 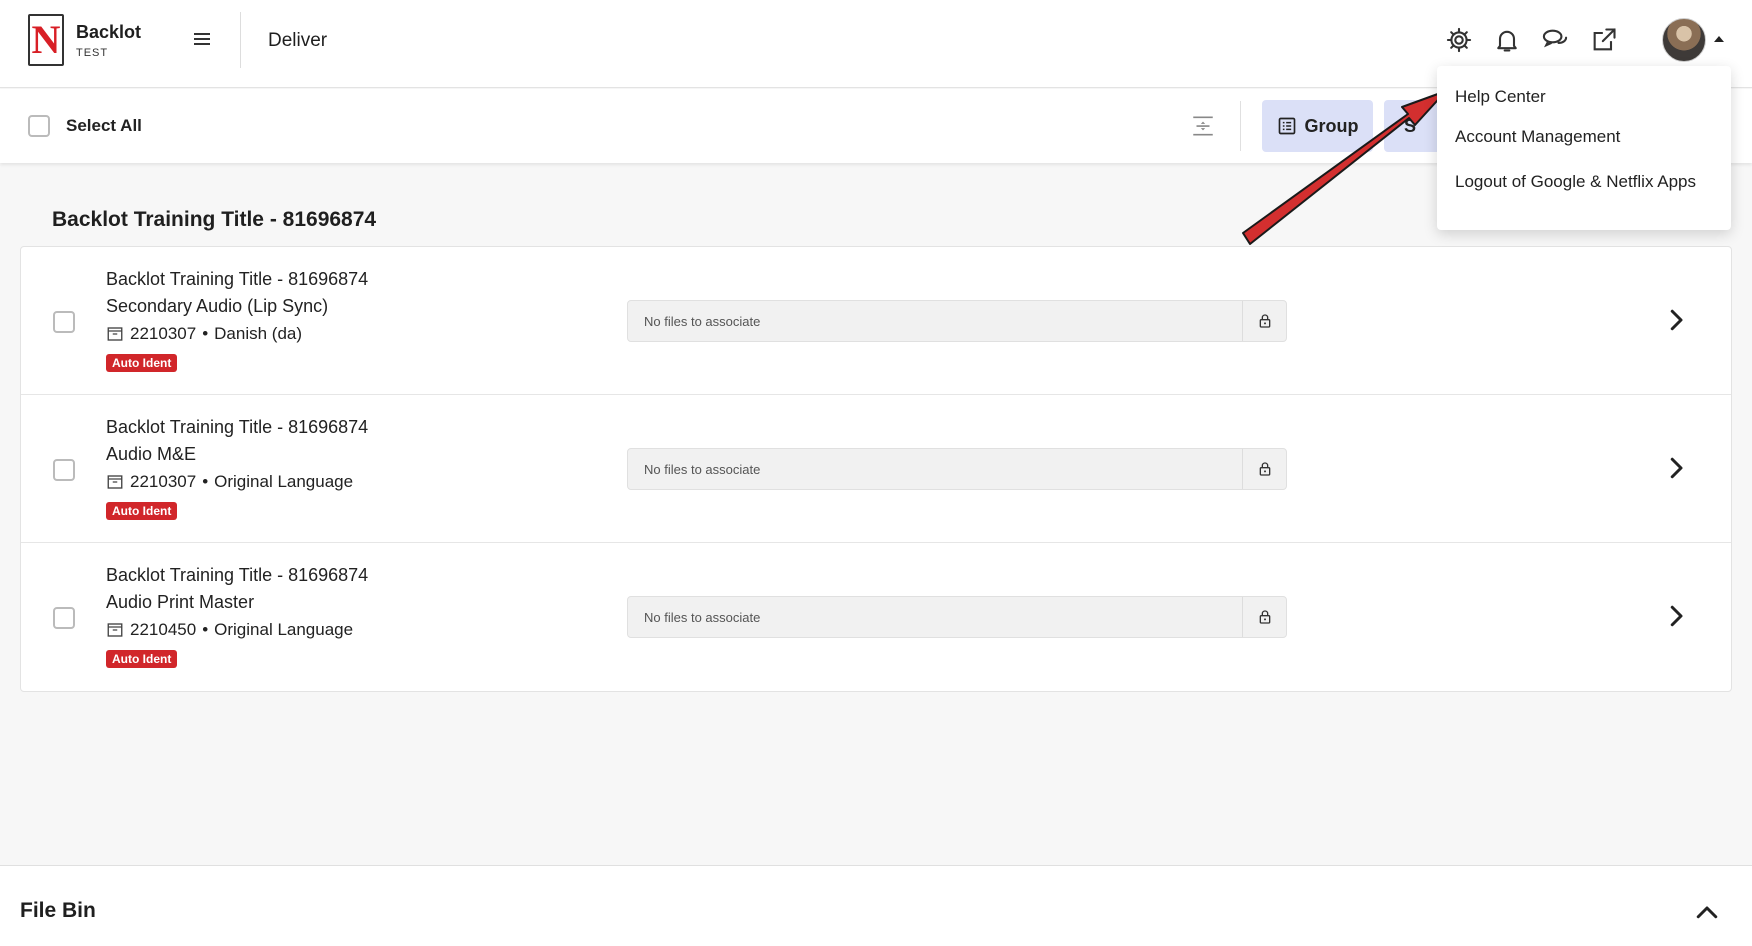 I want to click on group-button-label: Group, so click(x=1331, y=125).